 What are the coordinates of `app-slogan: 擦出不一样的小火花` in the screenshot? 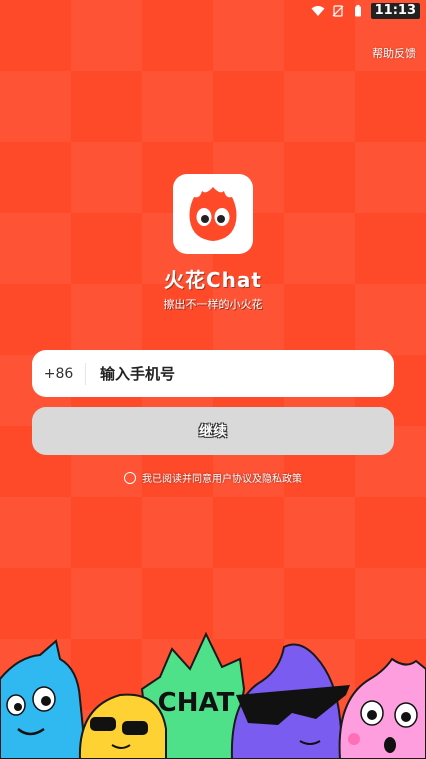 It's located at (213, 304).